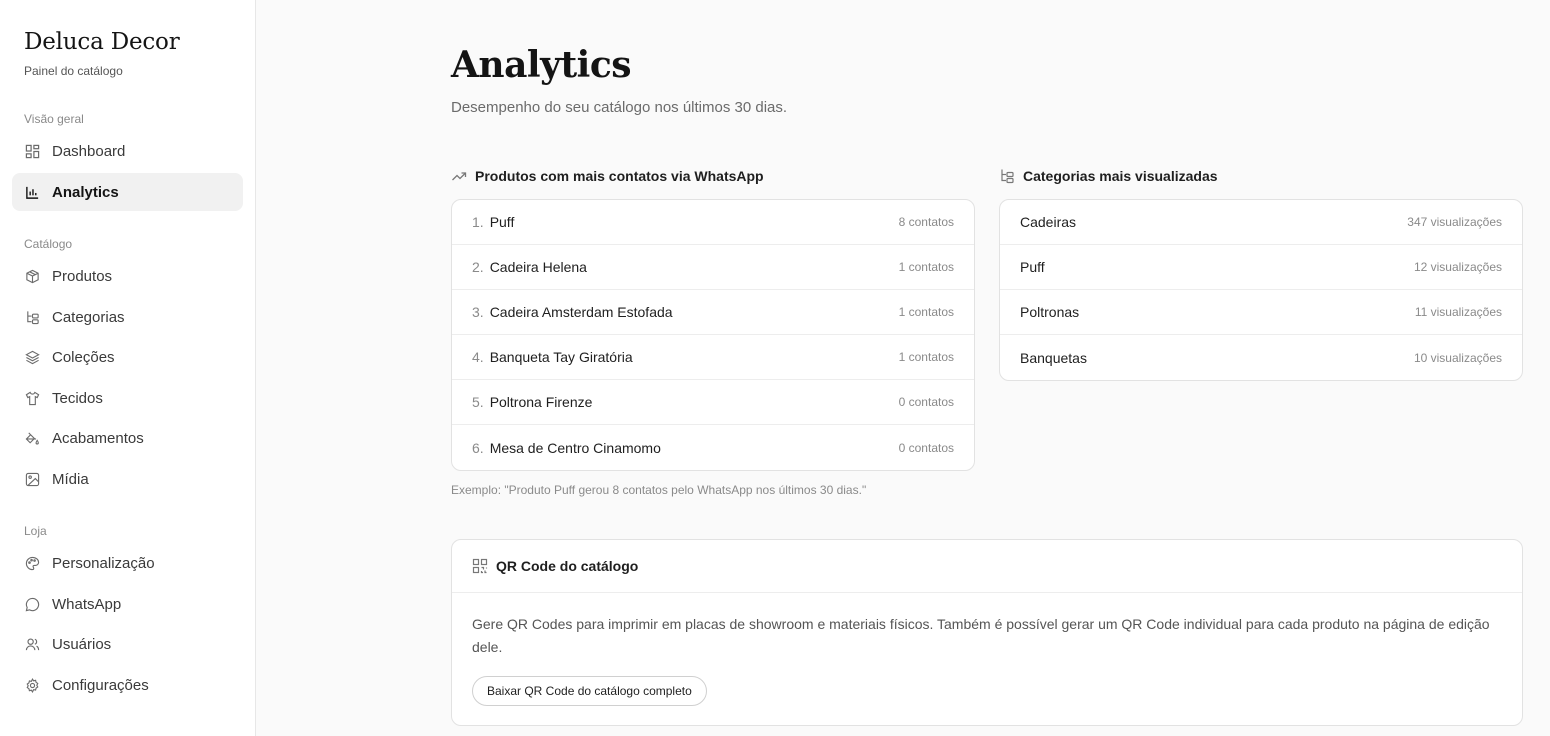 The width and height of the screenshot is (1550, 736). Describe the element at coordinates (127, 276) in the screenshot. I see `sidebar-item-produtos: Produtos` at that location.